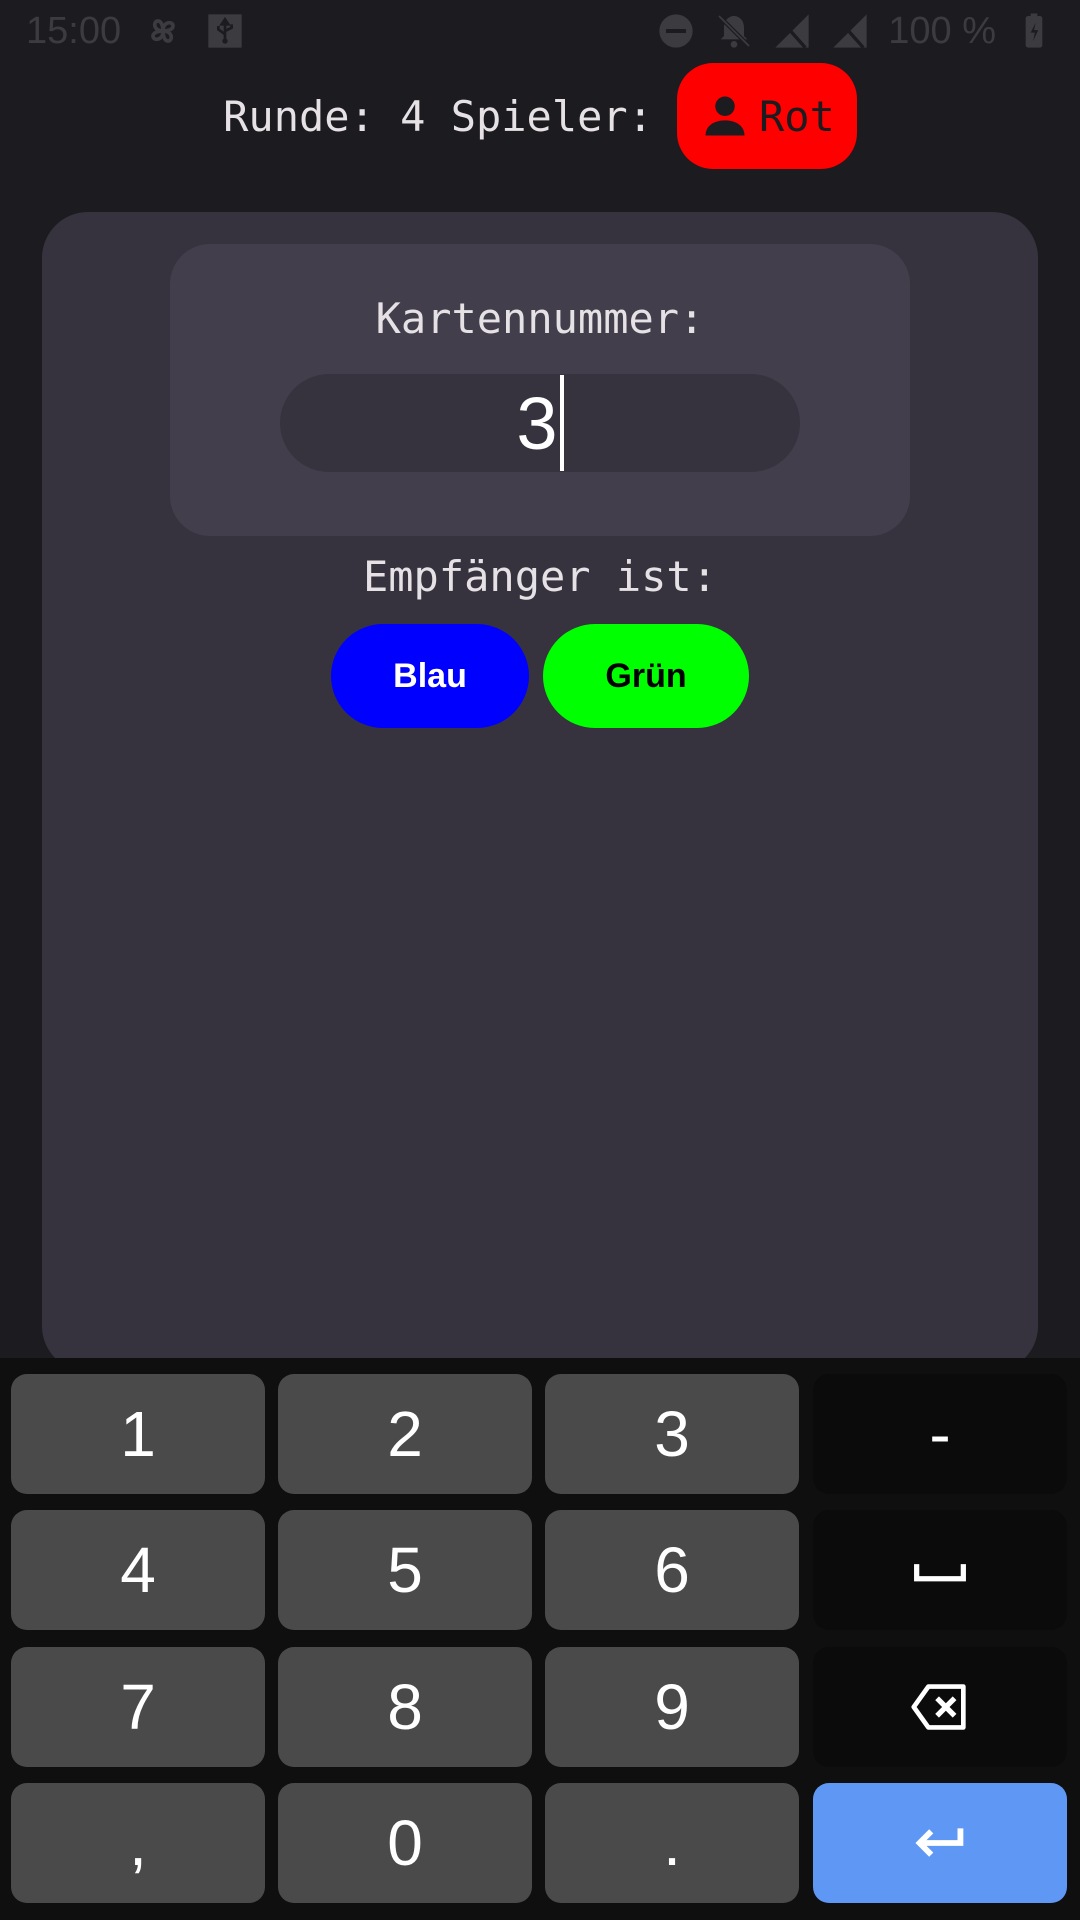 This screenshot has height=1920, width=1080. Describe the element at coordinates (646, 676) in the screenshot. I see `recipient-button-gruen: Grün` at that location.